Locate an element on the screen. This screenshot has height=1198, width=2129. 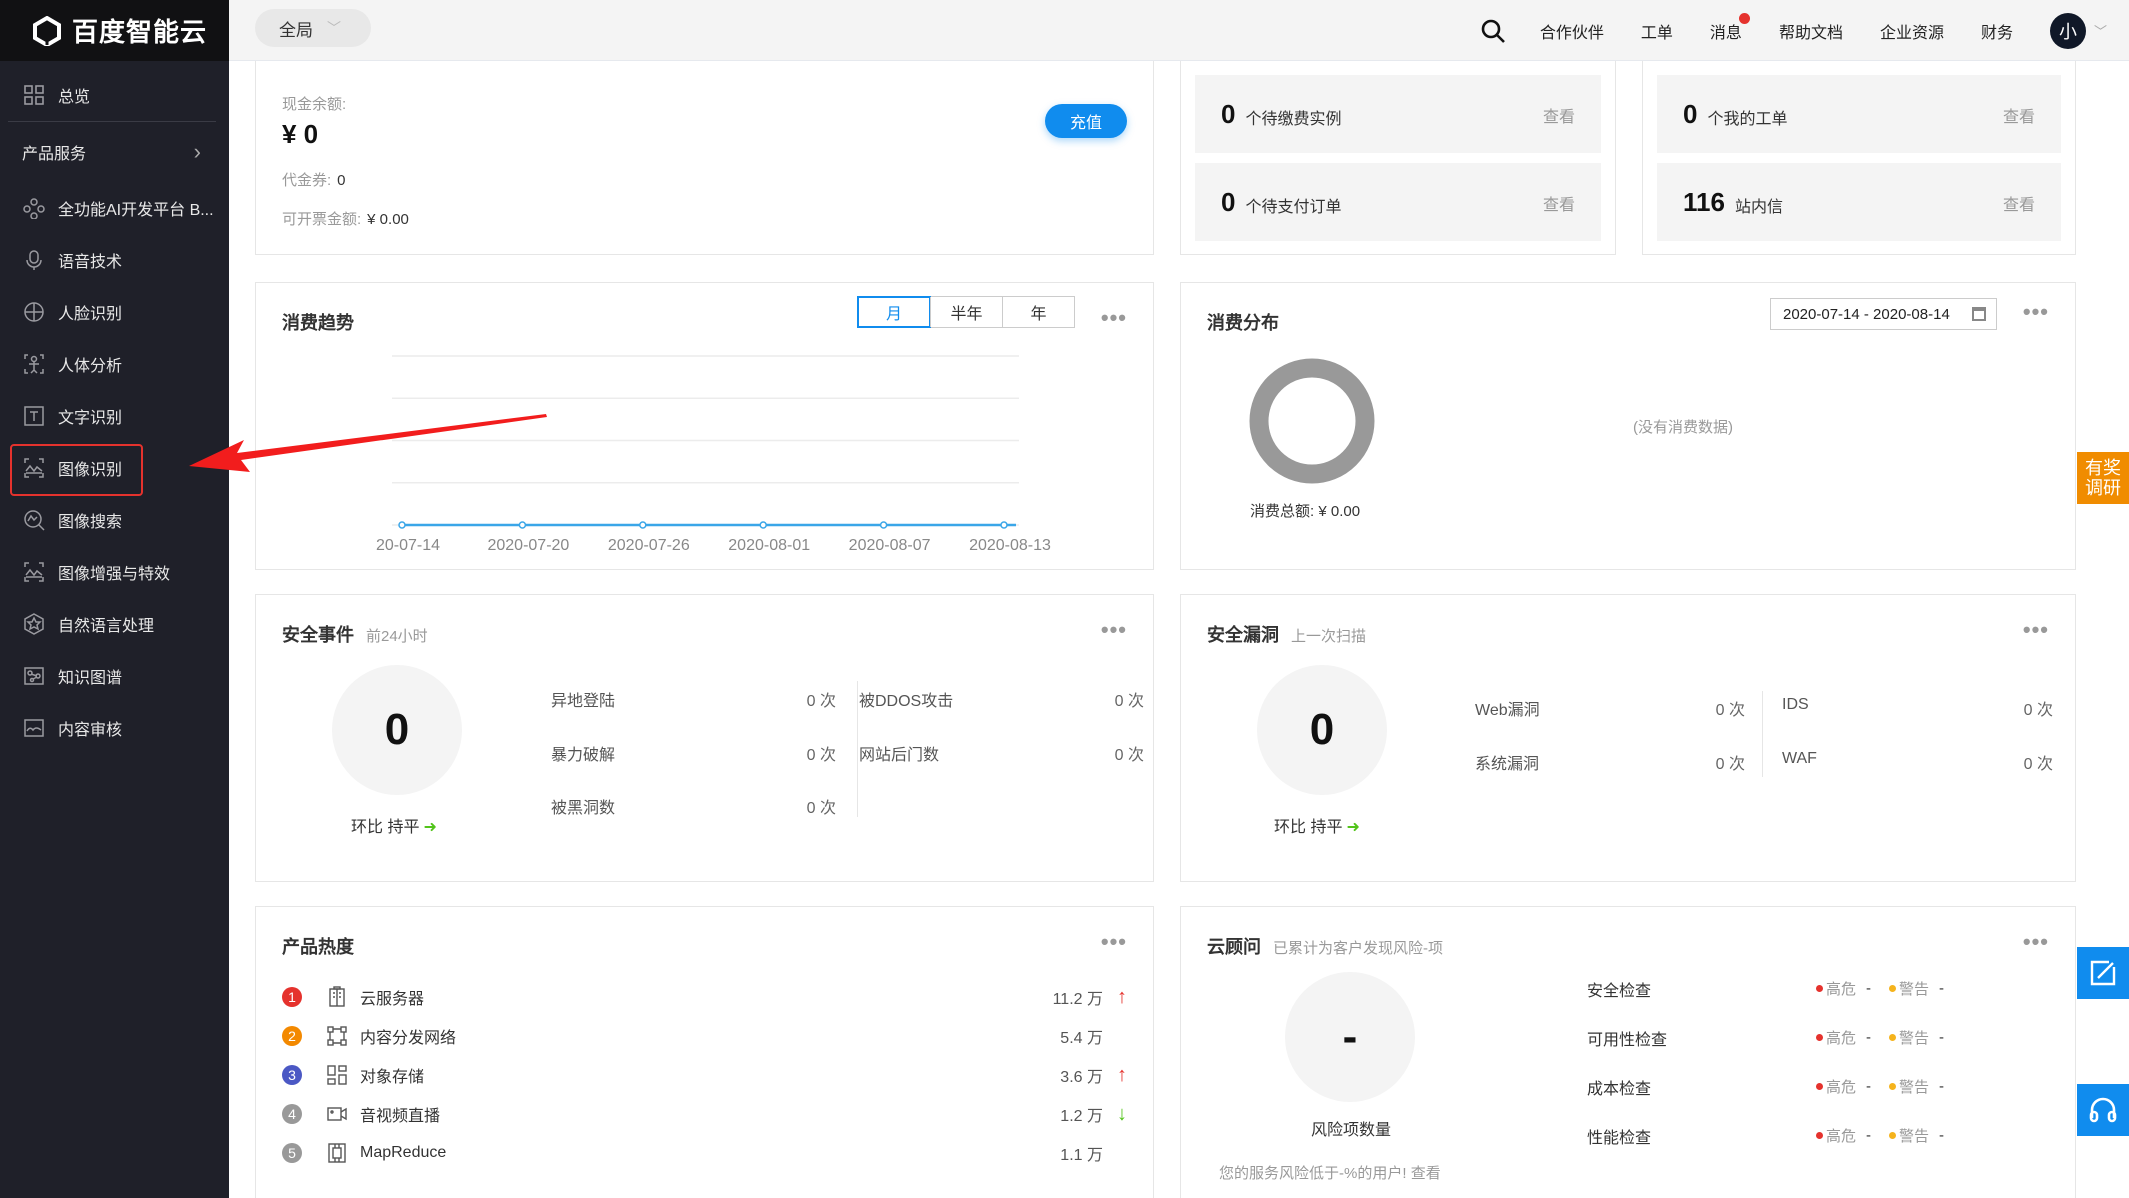
warning-dot is located at coordinates (1893, 1086).